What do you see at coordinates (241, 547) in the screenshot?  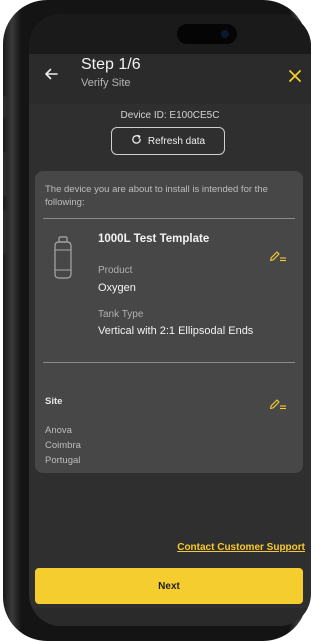 I see `contact-support-link: Contact Customer Support` at bounding box center [241, 547].